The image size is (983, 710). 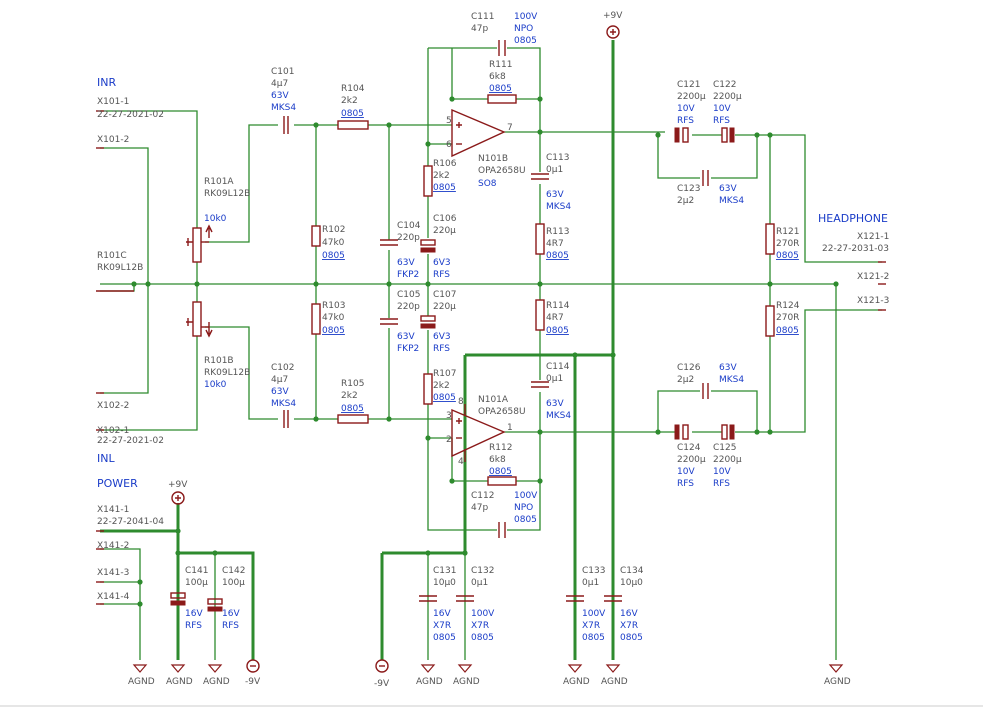 I want to click on label-r104-value: 2k2, so click(x=349, y=101).